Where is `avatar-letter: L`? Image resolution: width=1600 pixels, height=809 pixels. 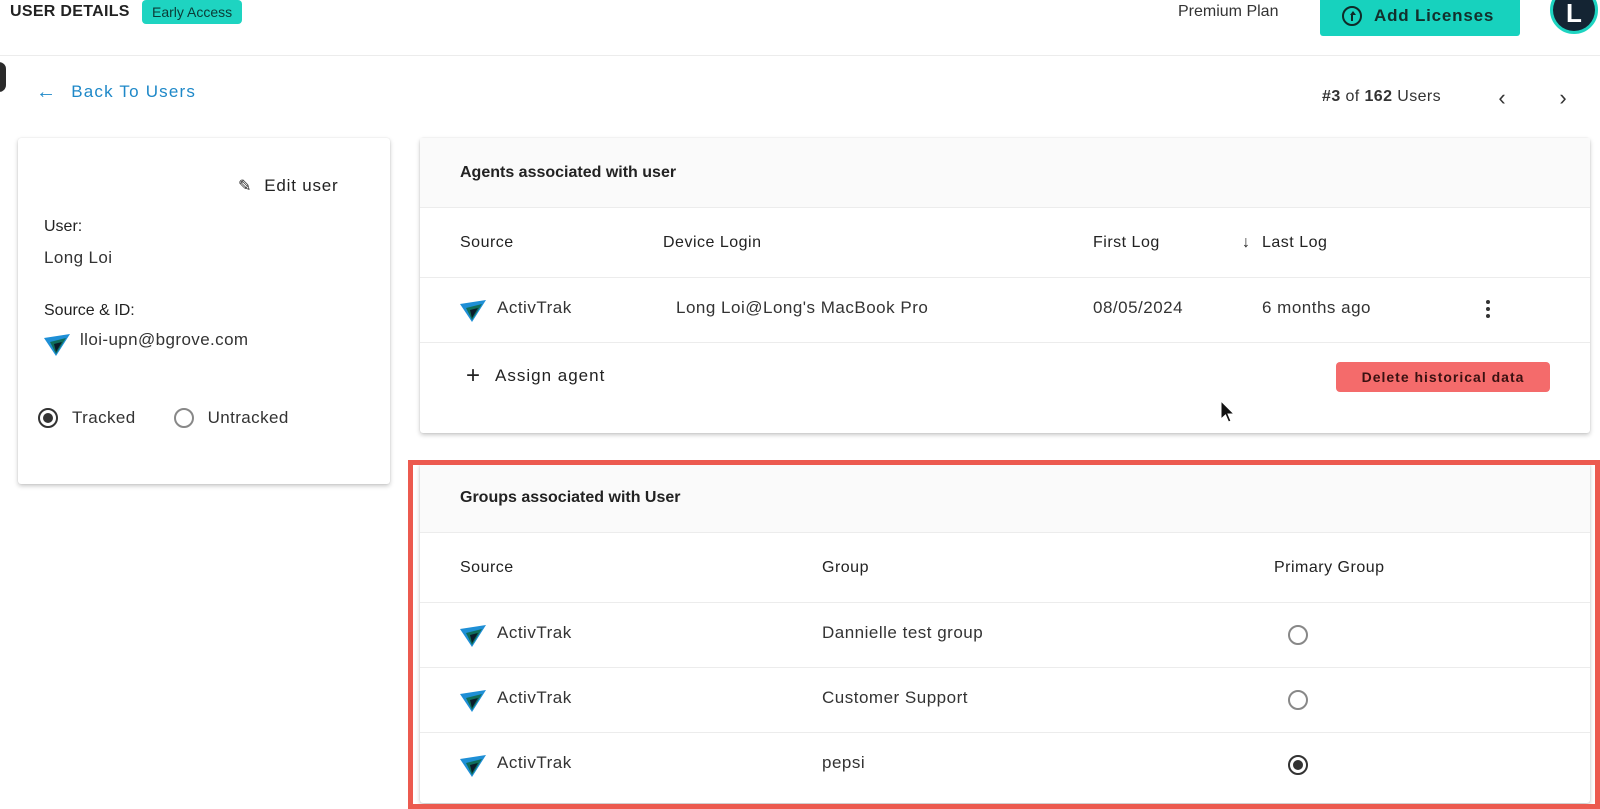
avatar-letter: L is located at coordinates (1574, 15).